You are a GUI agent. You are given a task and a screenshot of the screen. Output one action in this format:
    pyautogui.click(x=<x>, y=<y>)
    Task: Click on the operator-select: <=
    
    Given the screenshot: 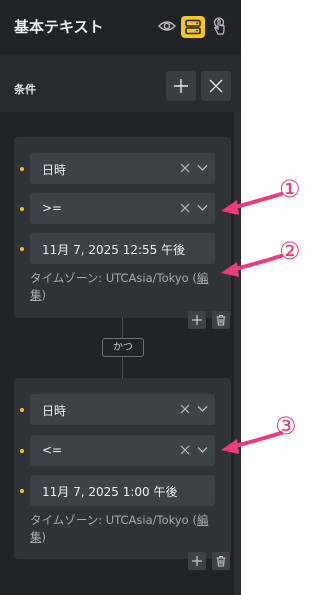 What is the action you would take?
    pyautogui.click(x=122, y=450)
    